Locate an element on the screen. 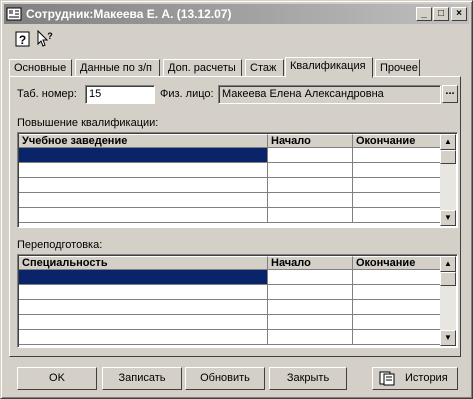 The height and width of the screenshot is (399, 473). person-label: Физ. лицо: is located at coordinates (187, 94).